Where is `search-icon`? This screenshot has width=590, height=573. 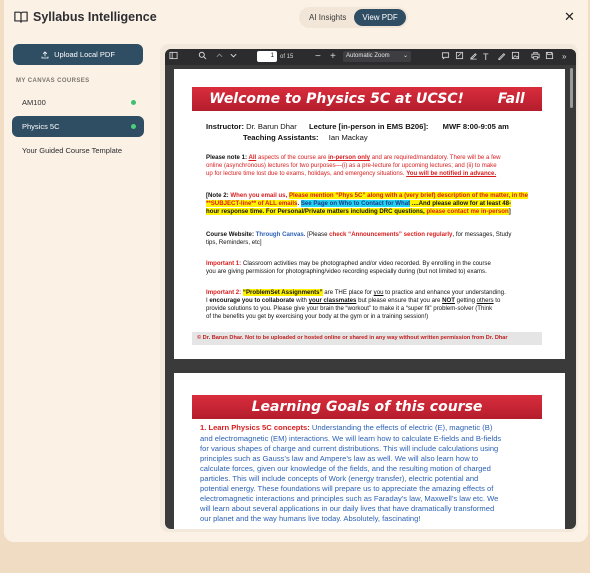
search-icon is located at coordinates (202, 57).